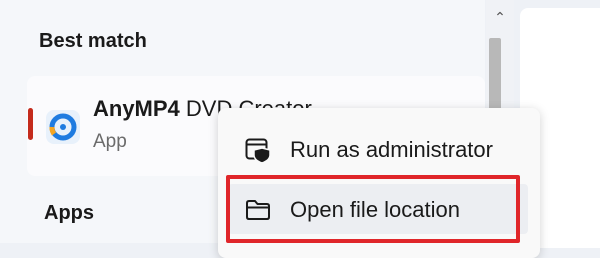  Describe the element at coordinates (373, 209) in the screenshot. I see `annotation-highlight-box` at that location.